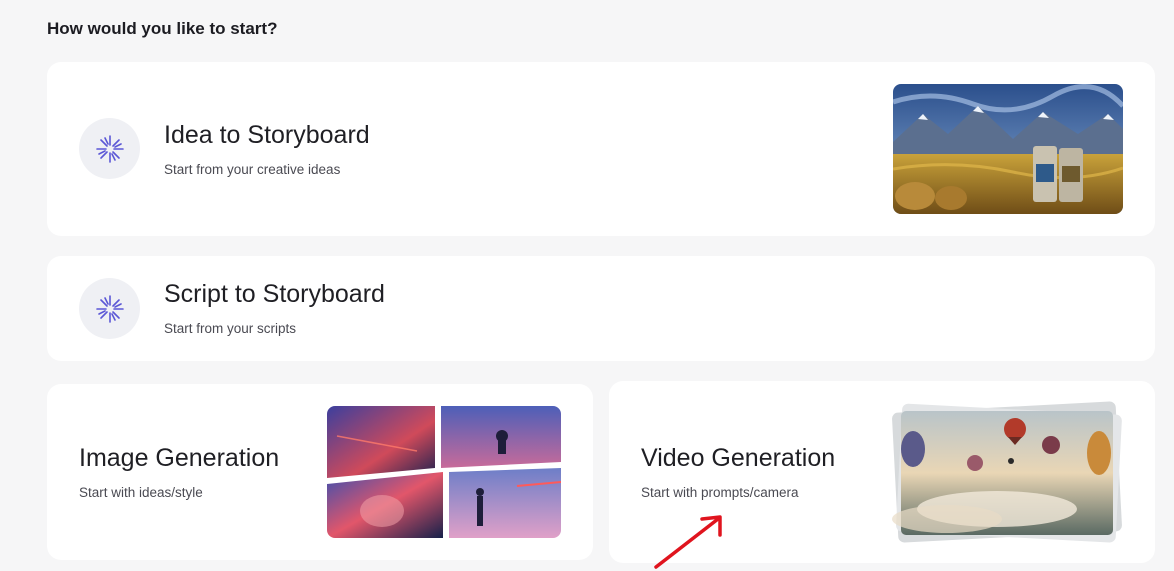 The image size is (1174, 571). I want to click on card-subtitle: Start with prompts/camera, so click(720, 492).